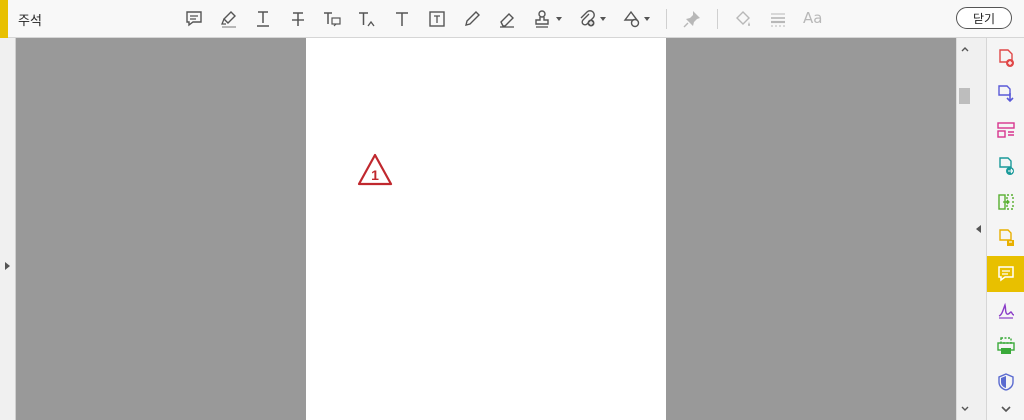 This screenshot has height=420, width=1024. I want to click on toolbar-title: 주석, so click(30, 21).